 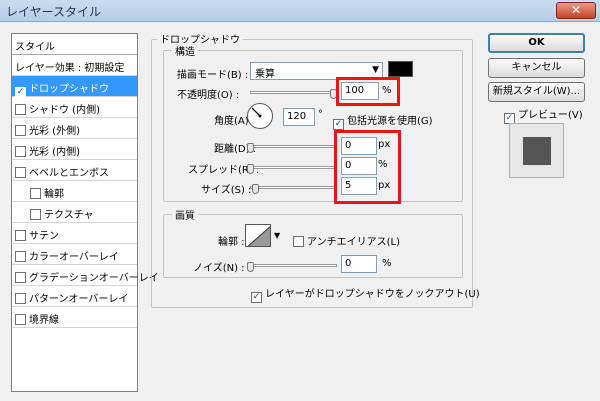 I want to click on style-item-label: グラデーションオーバーレイ, so click(x=94, y=278).